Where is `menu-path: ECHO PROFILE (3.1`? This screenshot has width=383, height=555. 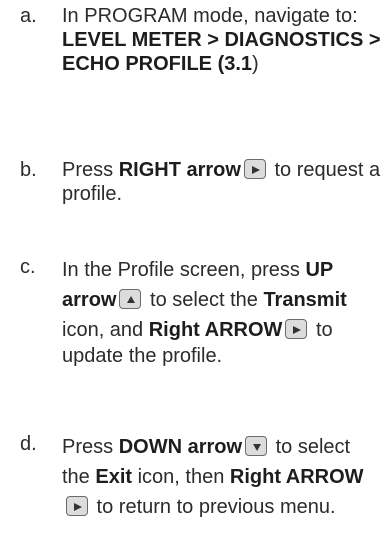 menu-path: ECHO PROFILE (3.1 is located at coordinates (157, 64).